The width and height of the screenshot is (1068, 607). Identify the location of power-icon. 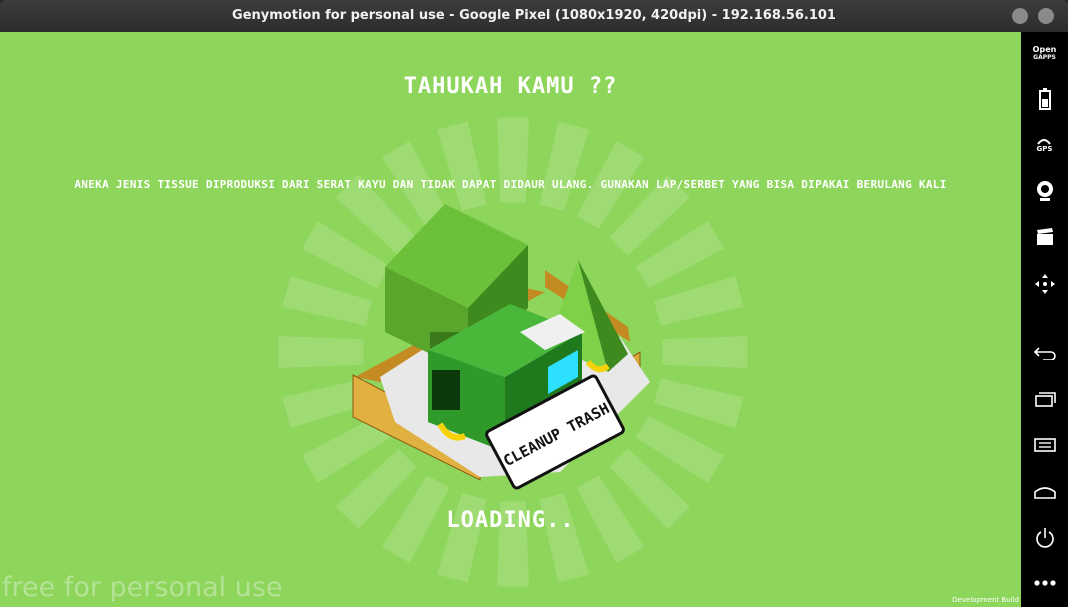
(1044, 538).